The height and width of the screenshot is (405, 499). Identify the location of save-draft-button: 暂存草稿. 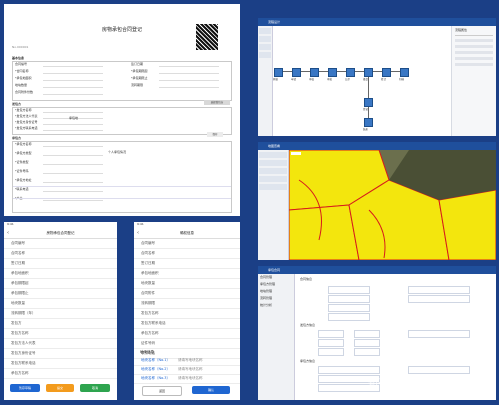
(25, 388).